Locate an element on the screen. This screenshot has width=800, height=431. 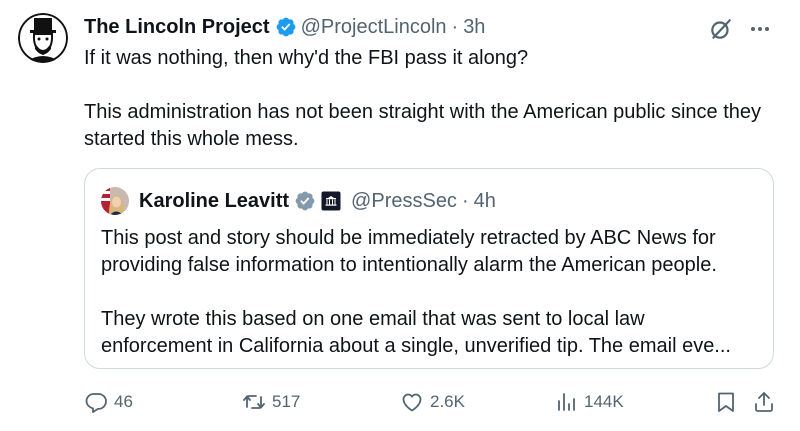
reply-count: 46 is located at coordinates (123, 401).